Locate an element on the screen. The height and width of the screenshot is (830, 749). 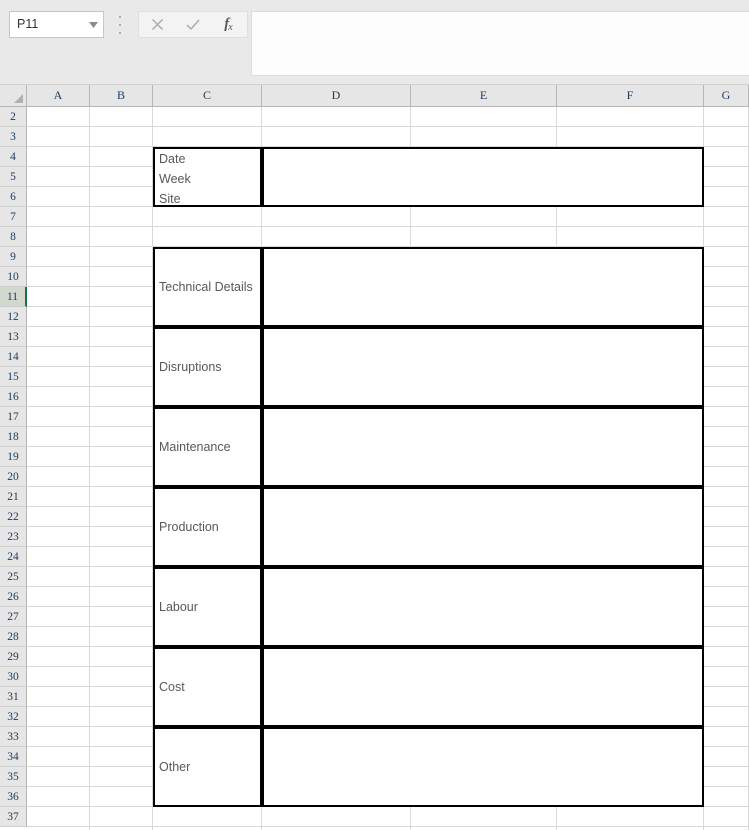
section-entry-other is located at coordinates (483, 767).